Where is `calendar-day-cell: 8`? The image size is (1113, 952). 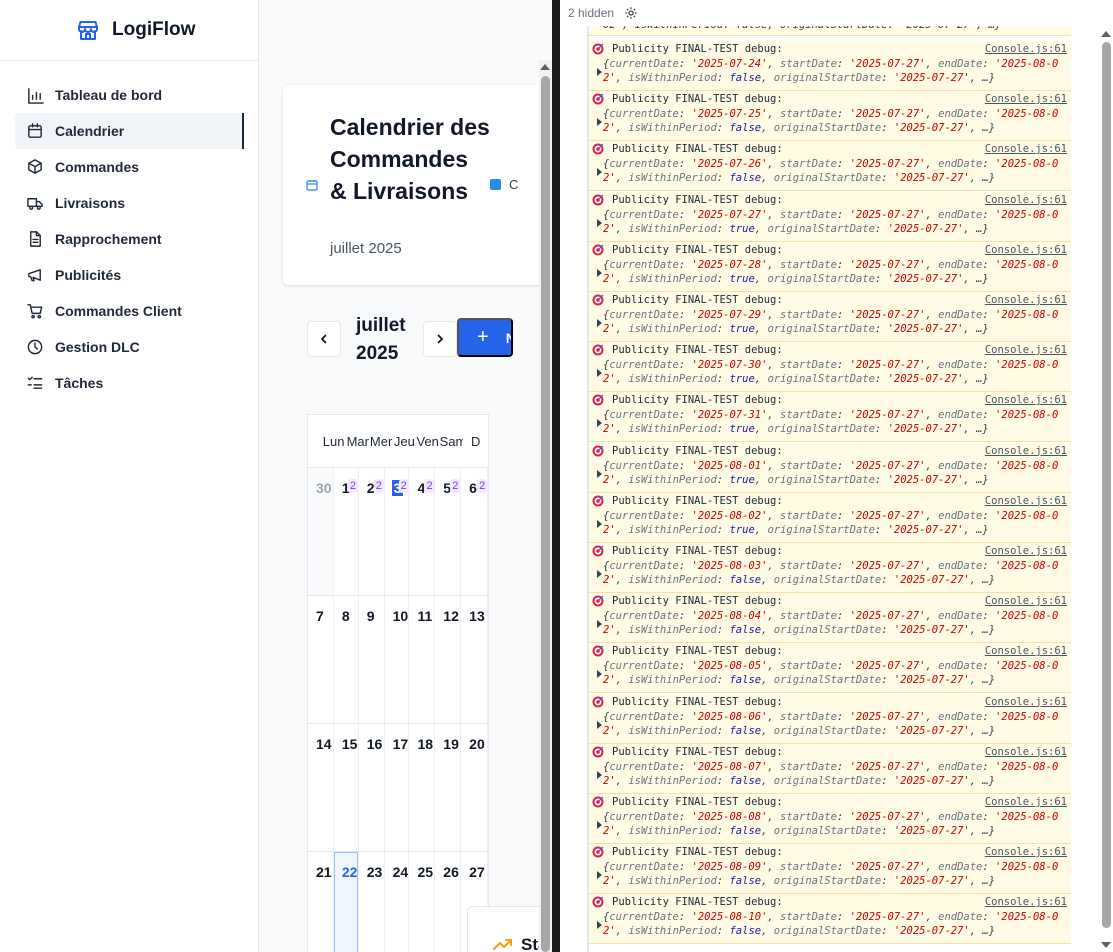
calendar-day-cell: 8 is located at coordinates (346, 659).